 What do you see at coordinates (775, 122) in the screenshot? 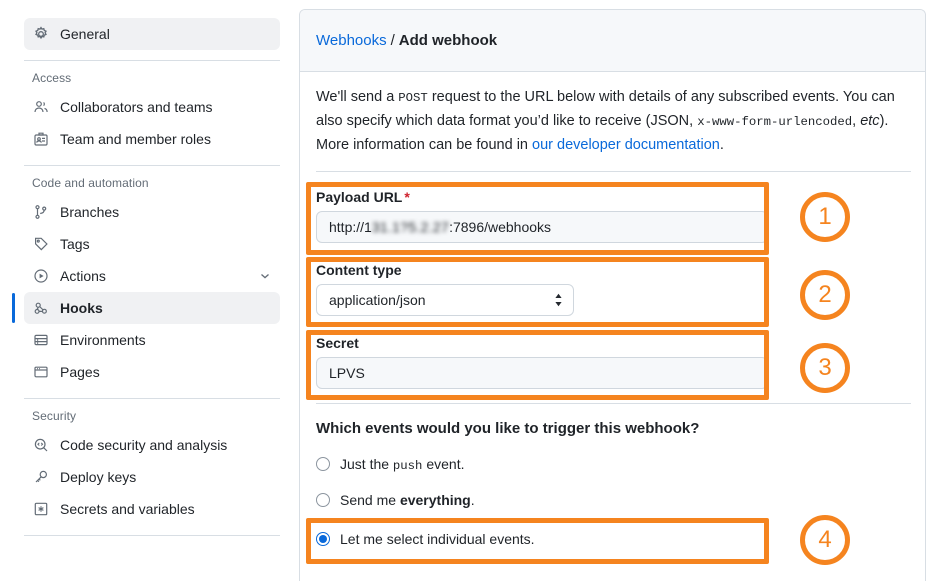
I see `desc-code-urlencoded: x-www-form-urlencoded` at bounding box center [775, 122].